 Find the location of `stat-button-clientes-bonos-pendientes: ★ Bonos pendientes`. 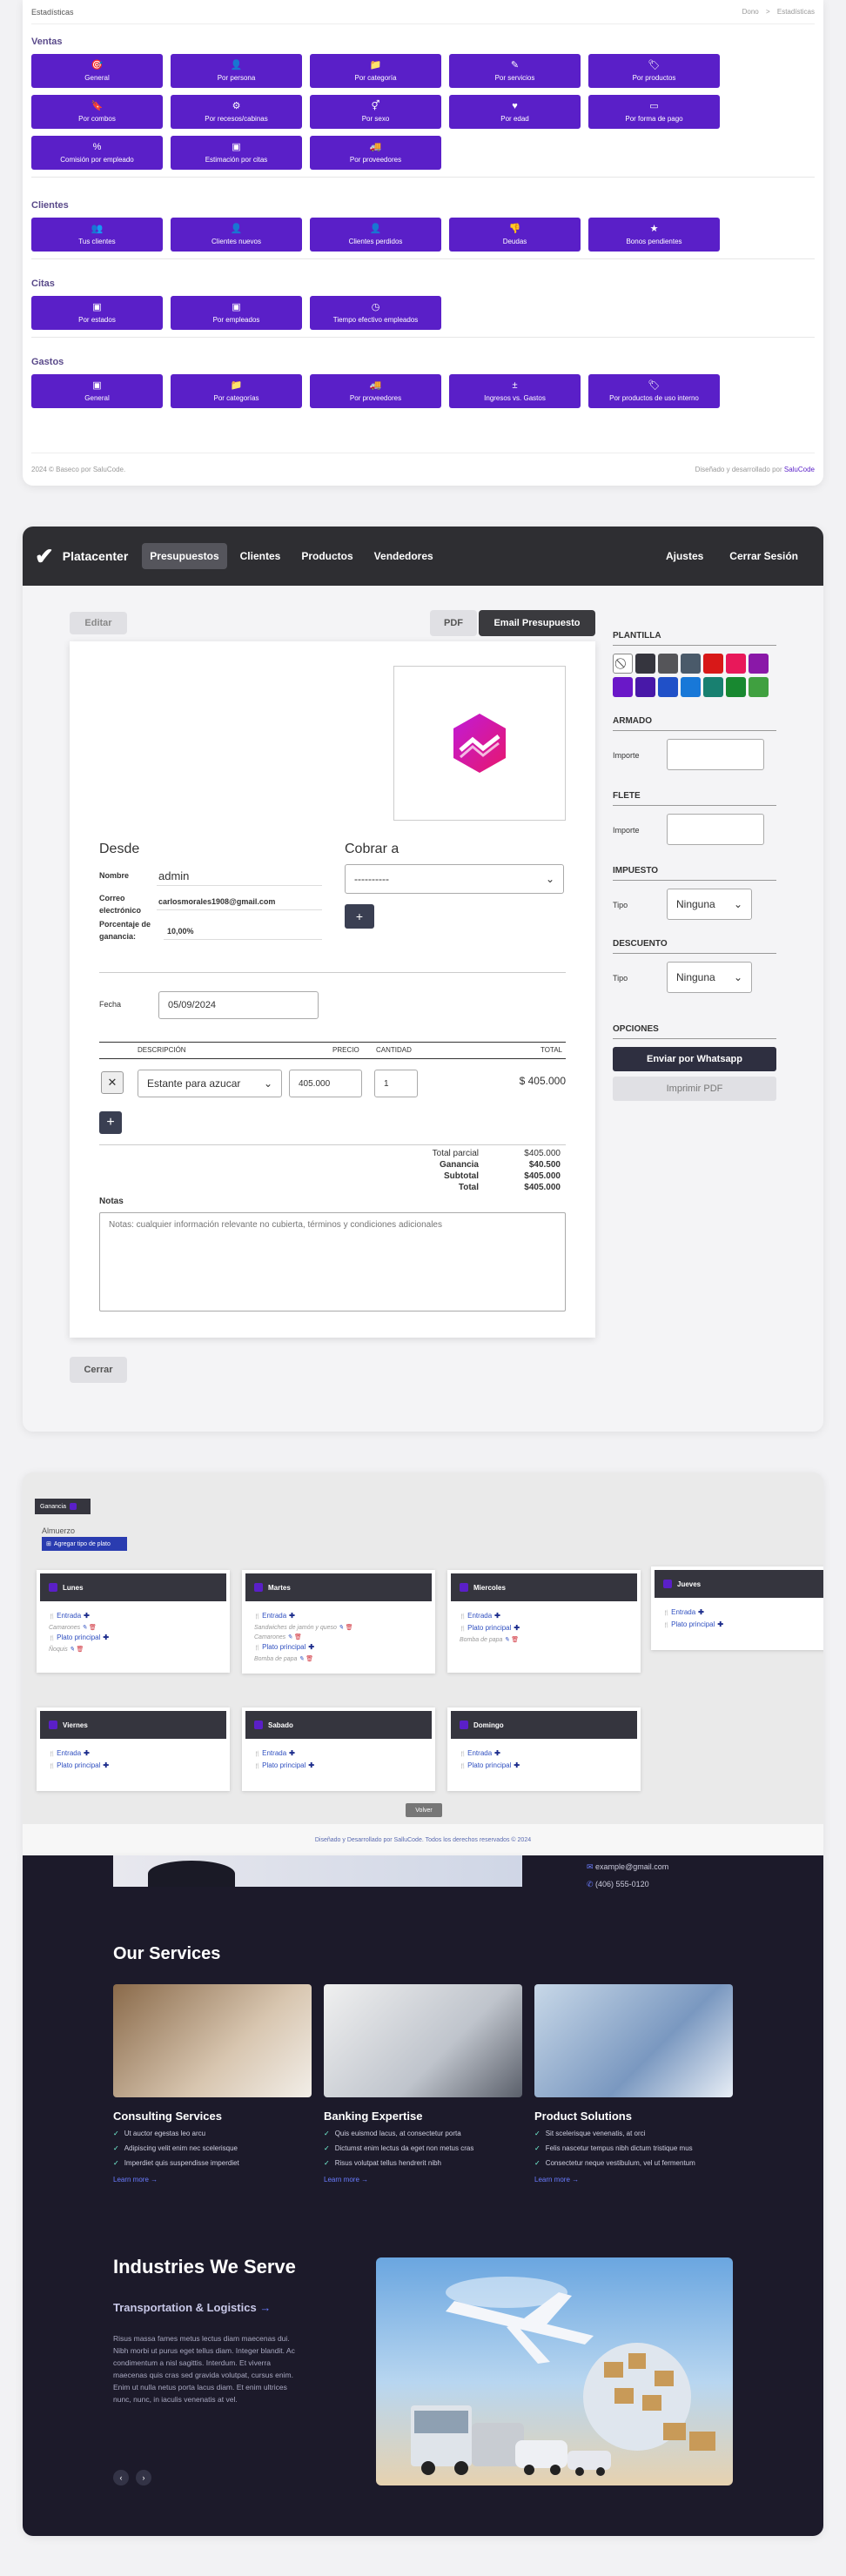

stat-button-clientes-bonos-pendientes: ★ Bonos pendientes is located at coordinates (654, 235).